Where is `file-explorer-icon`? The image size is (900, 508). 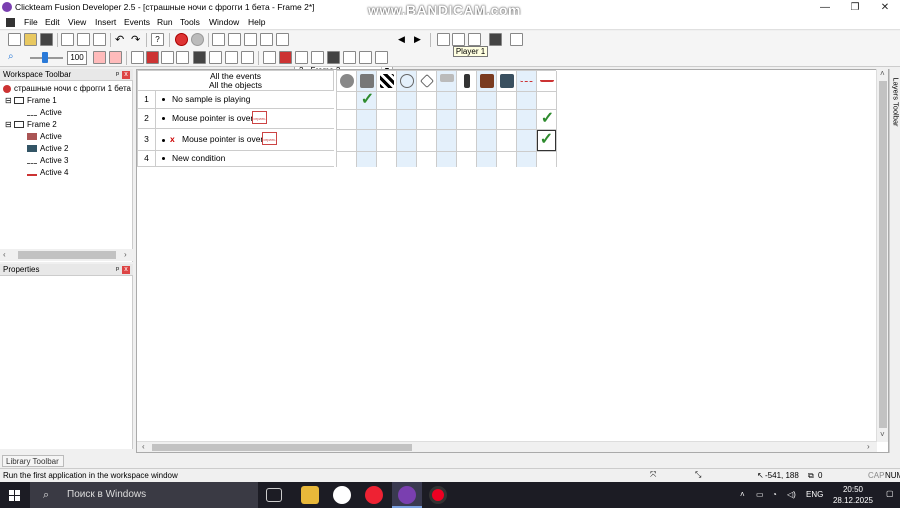 file-explorer-icon is located at coordinates (310, 495).